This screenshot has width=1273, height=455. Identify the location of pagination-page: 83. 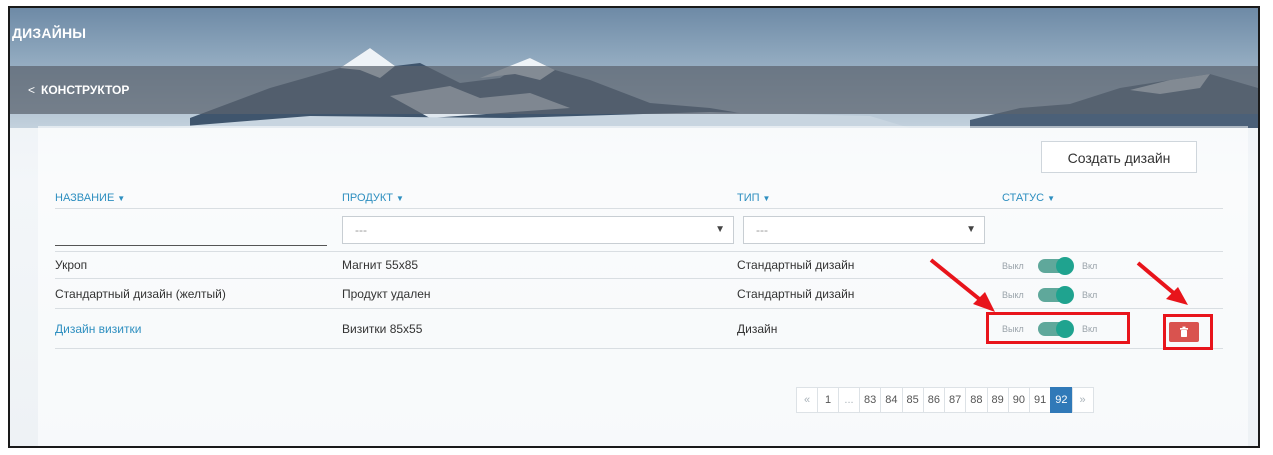
(870, 400).